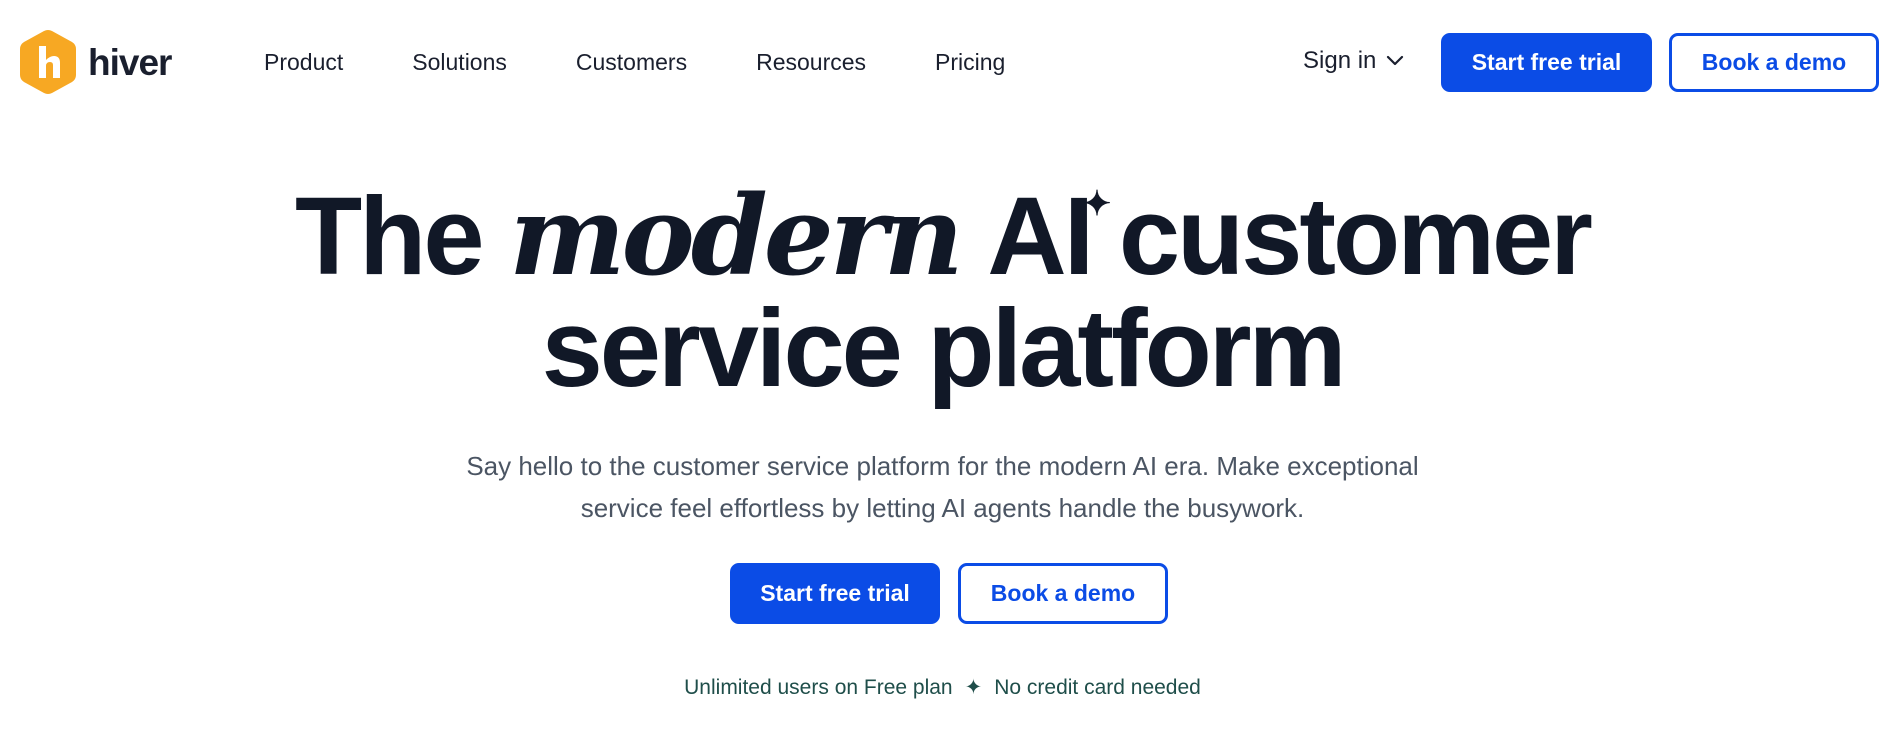  What do you see at coordinates (1097, 204) in the screenshot?
I see `sparkle-icon: ✦` at bounding box center [1097, 204].